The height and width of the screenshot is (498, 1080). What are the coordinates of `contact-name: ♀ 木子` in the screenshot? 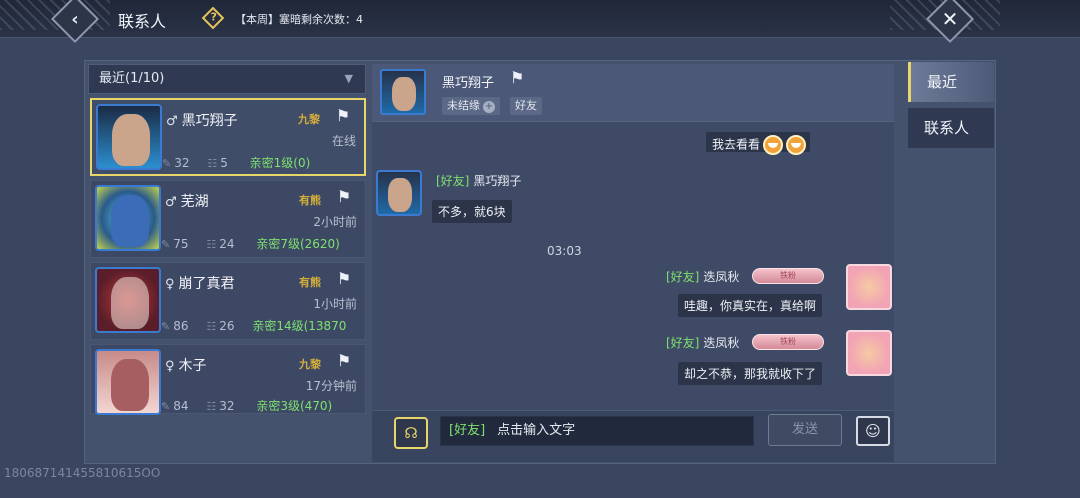 It's located at (186, 366).